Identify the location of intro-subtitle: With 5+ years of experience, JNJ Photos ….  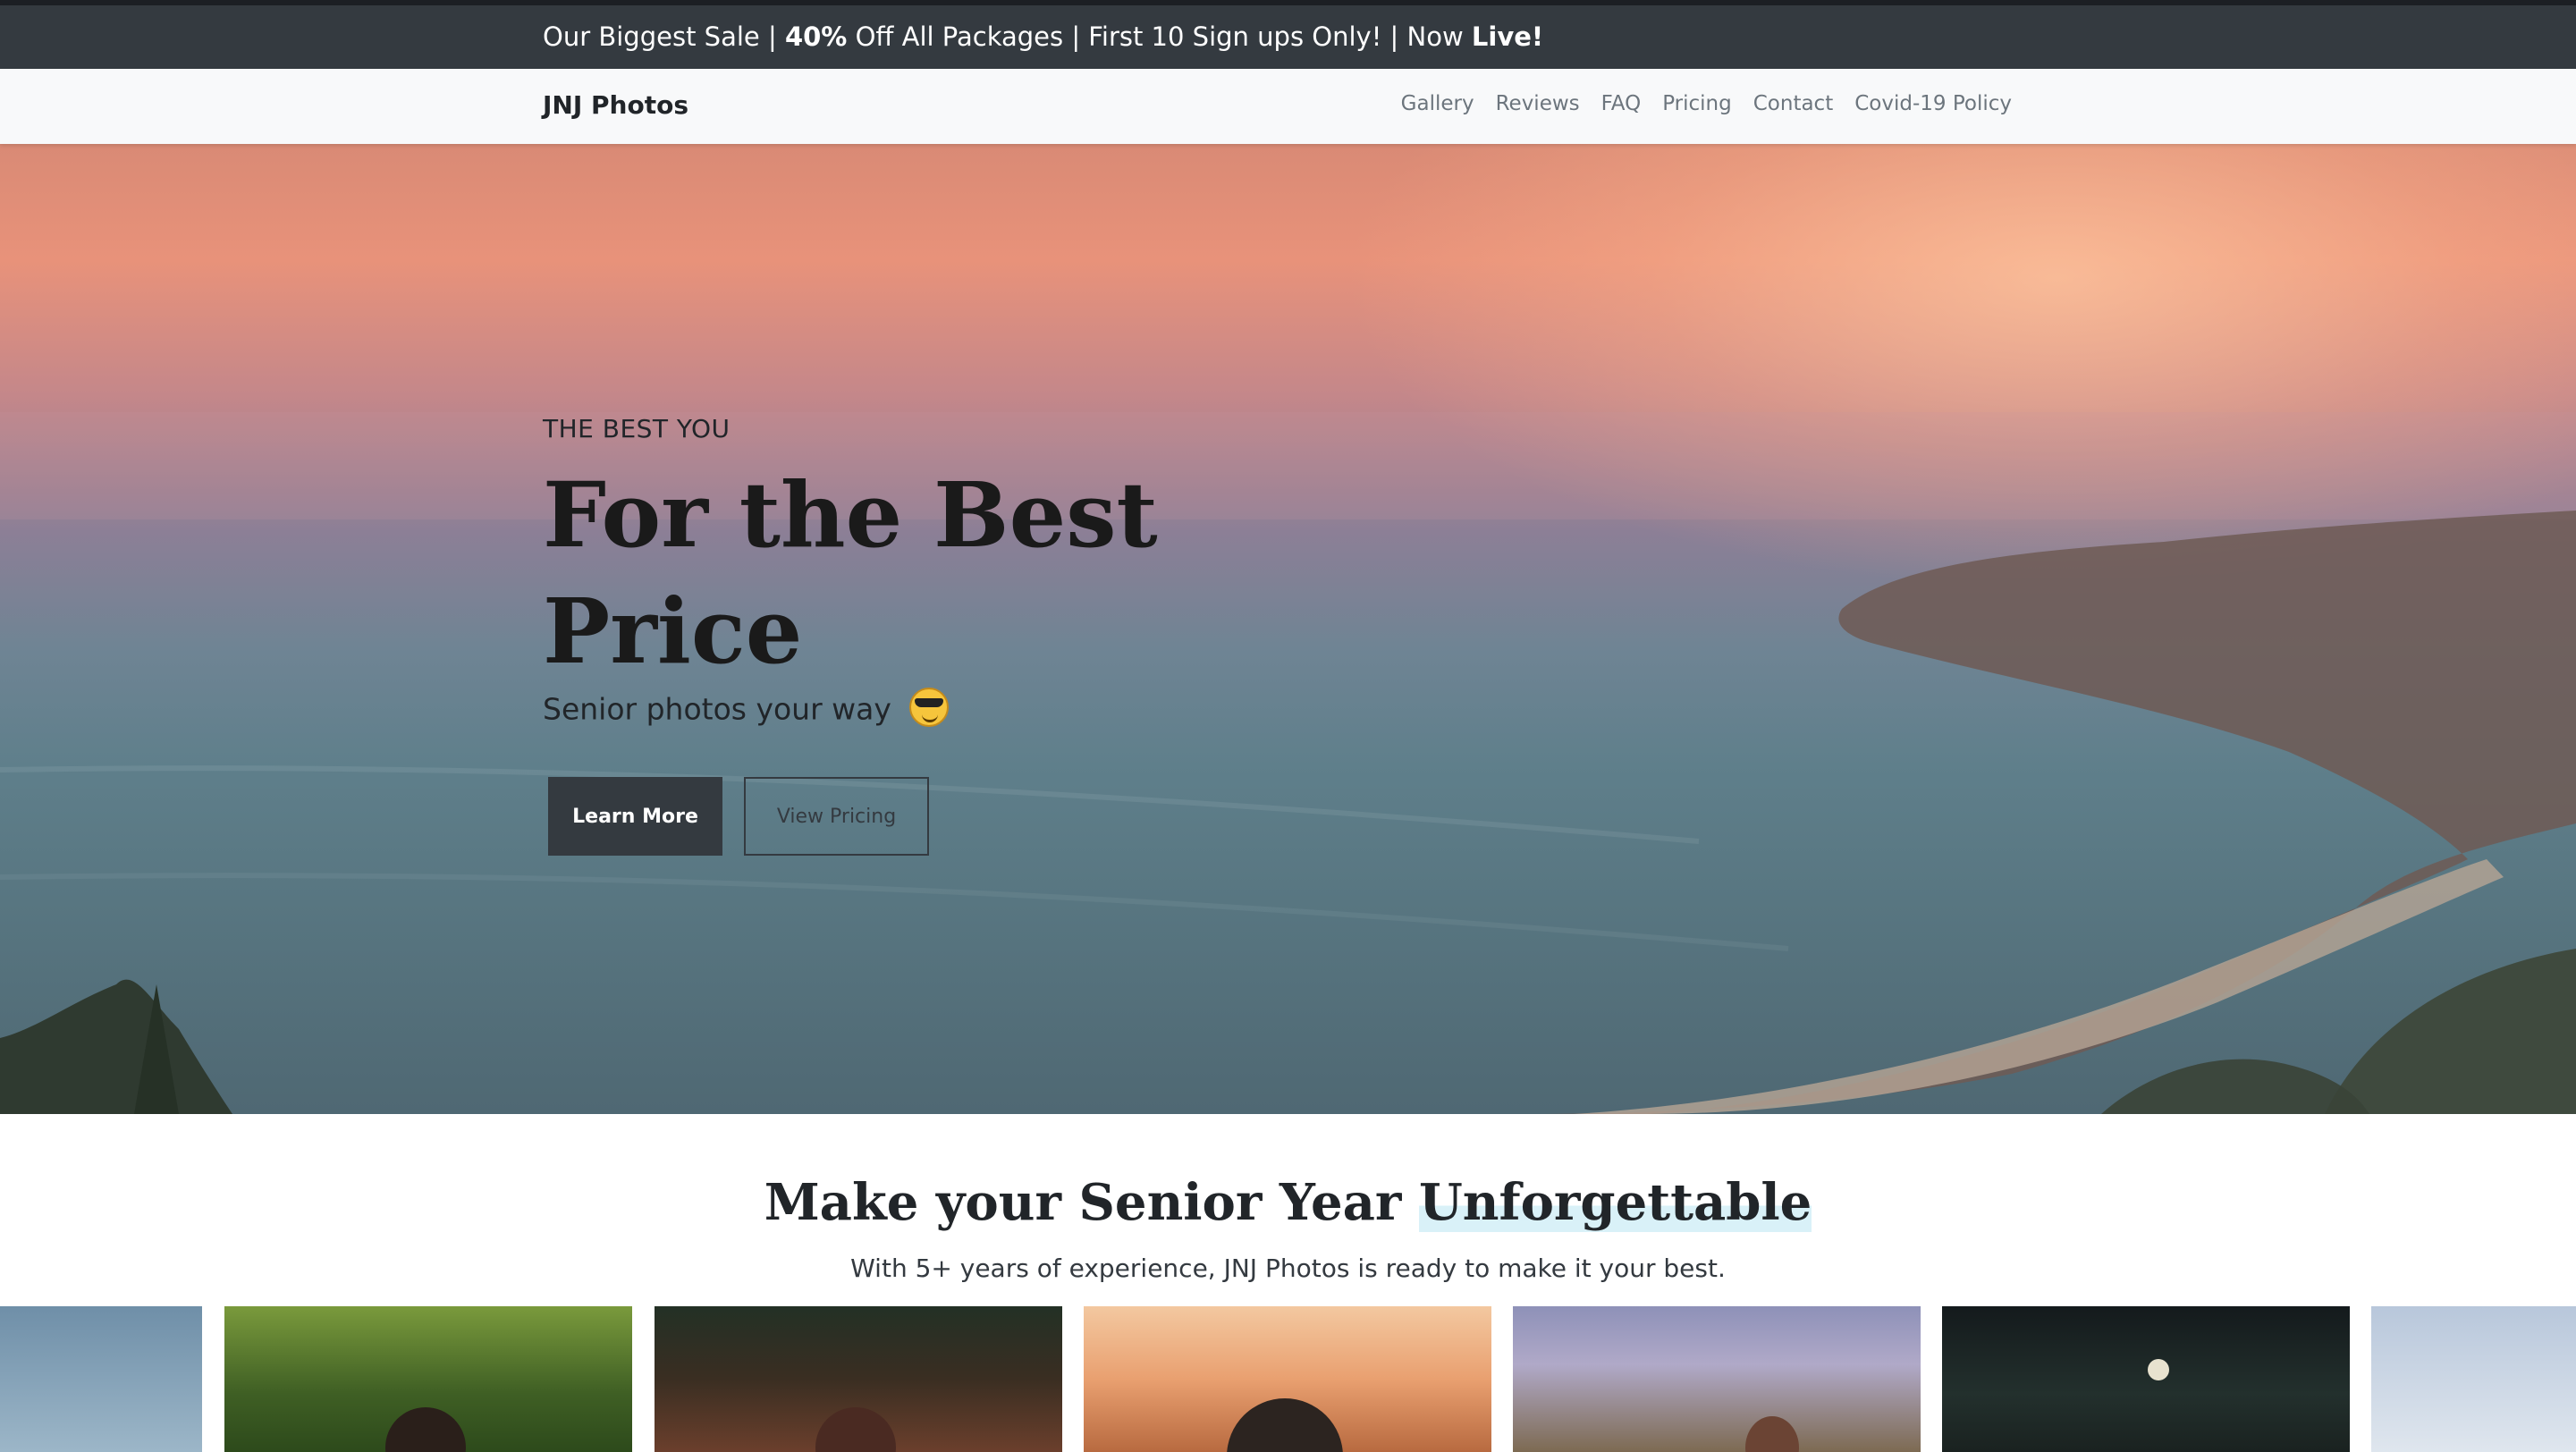
(1288, 1268).